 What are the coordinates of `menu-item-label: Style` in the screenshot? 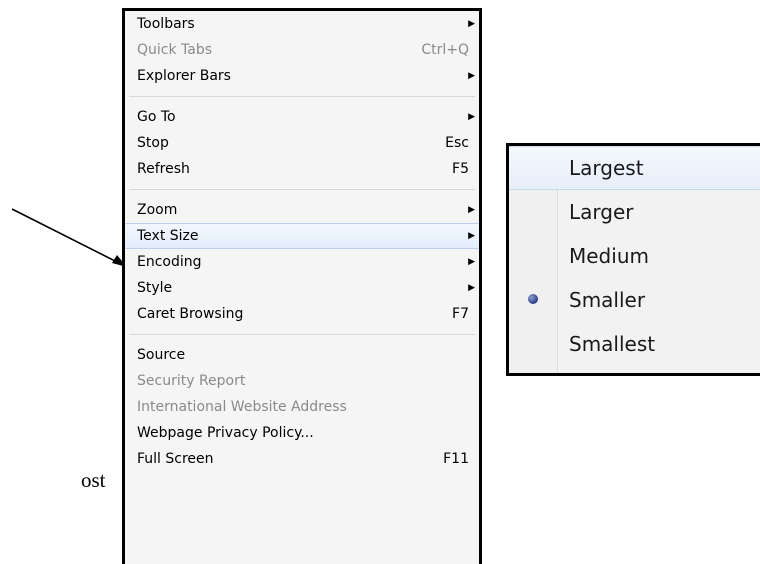 It's located at (155, 288).